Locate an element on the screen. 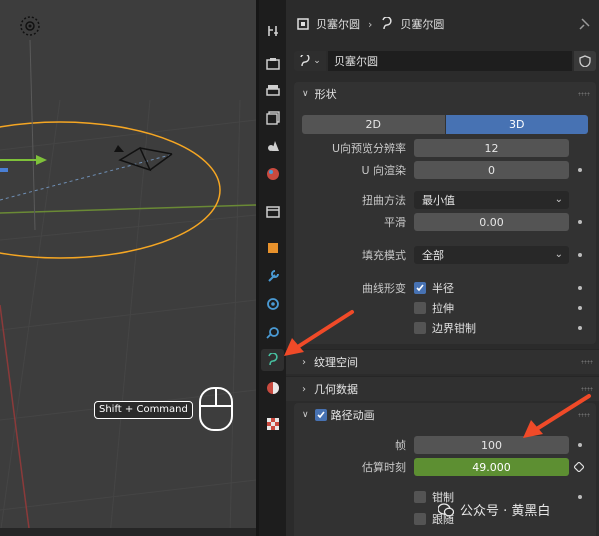 The width and height of the screenshot is (599, 536). watermark: 公众号 · 黄黑白 is located at coordinates (494, 509).